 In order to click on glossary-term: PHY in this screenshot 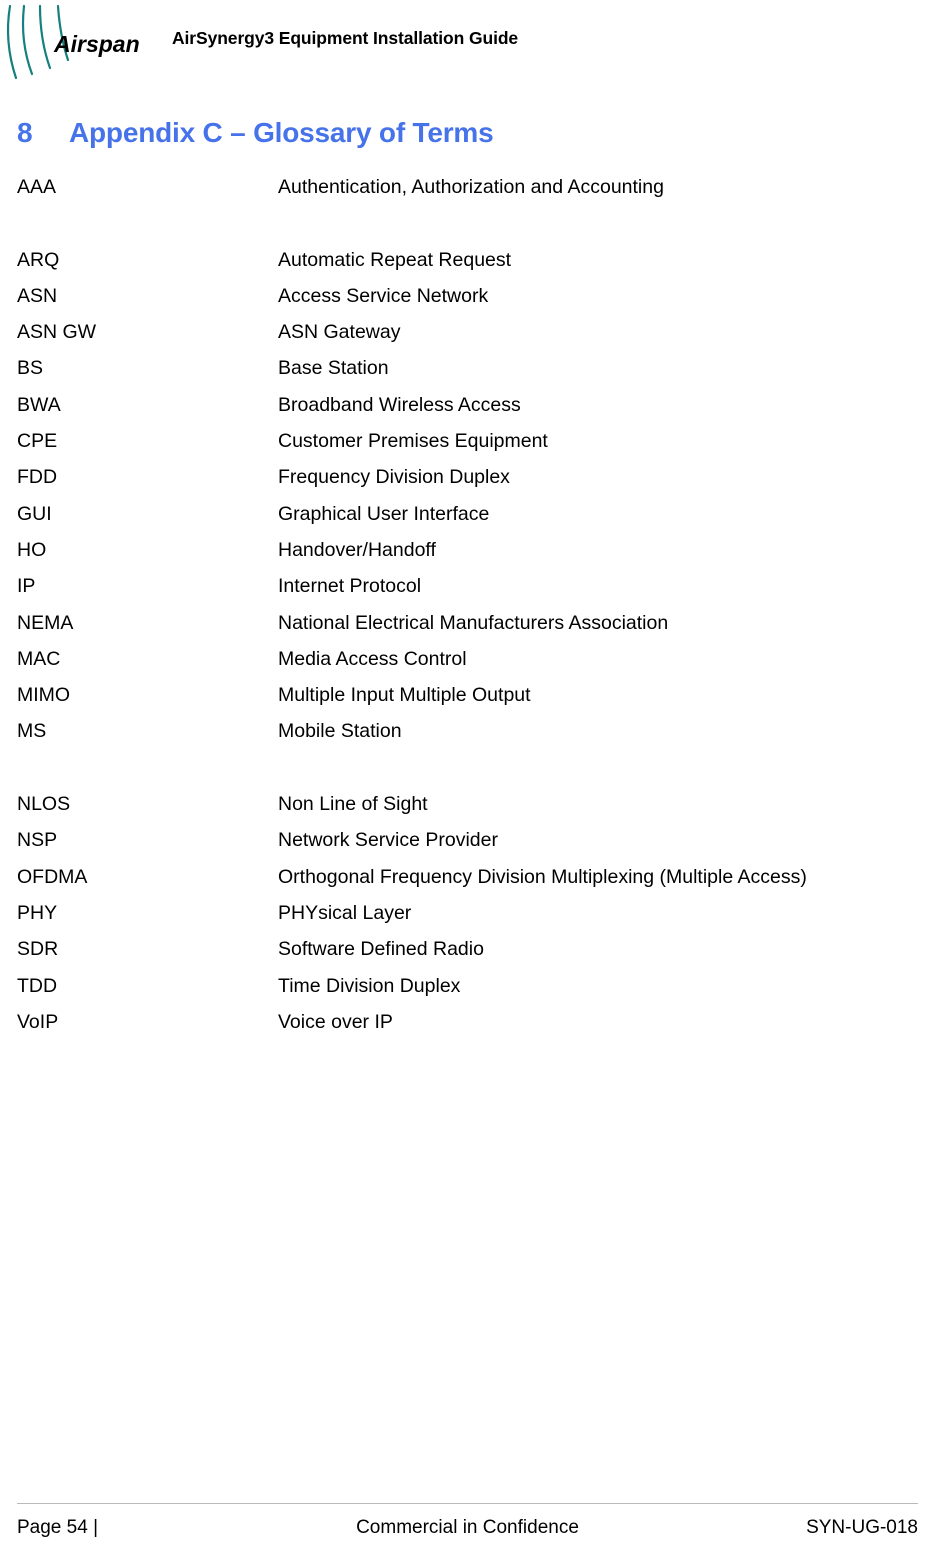, I will do `click(37, 912)`.